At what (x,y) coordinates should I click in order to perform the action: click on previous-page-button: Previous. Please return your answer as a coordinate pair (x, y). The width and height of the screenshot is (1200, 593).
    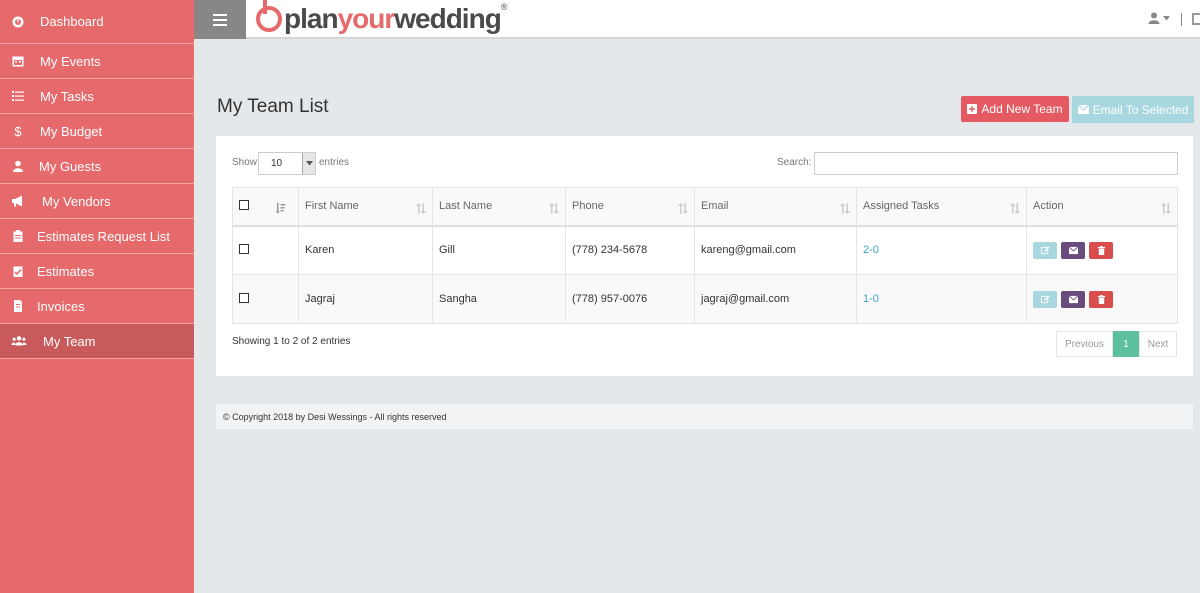
    Looking at the image, I should click on (1084, 344).